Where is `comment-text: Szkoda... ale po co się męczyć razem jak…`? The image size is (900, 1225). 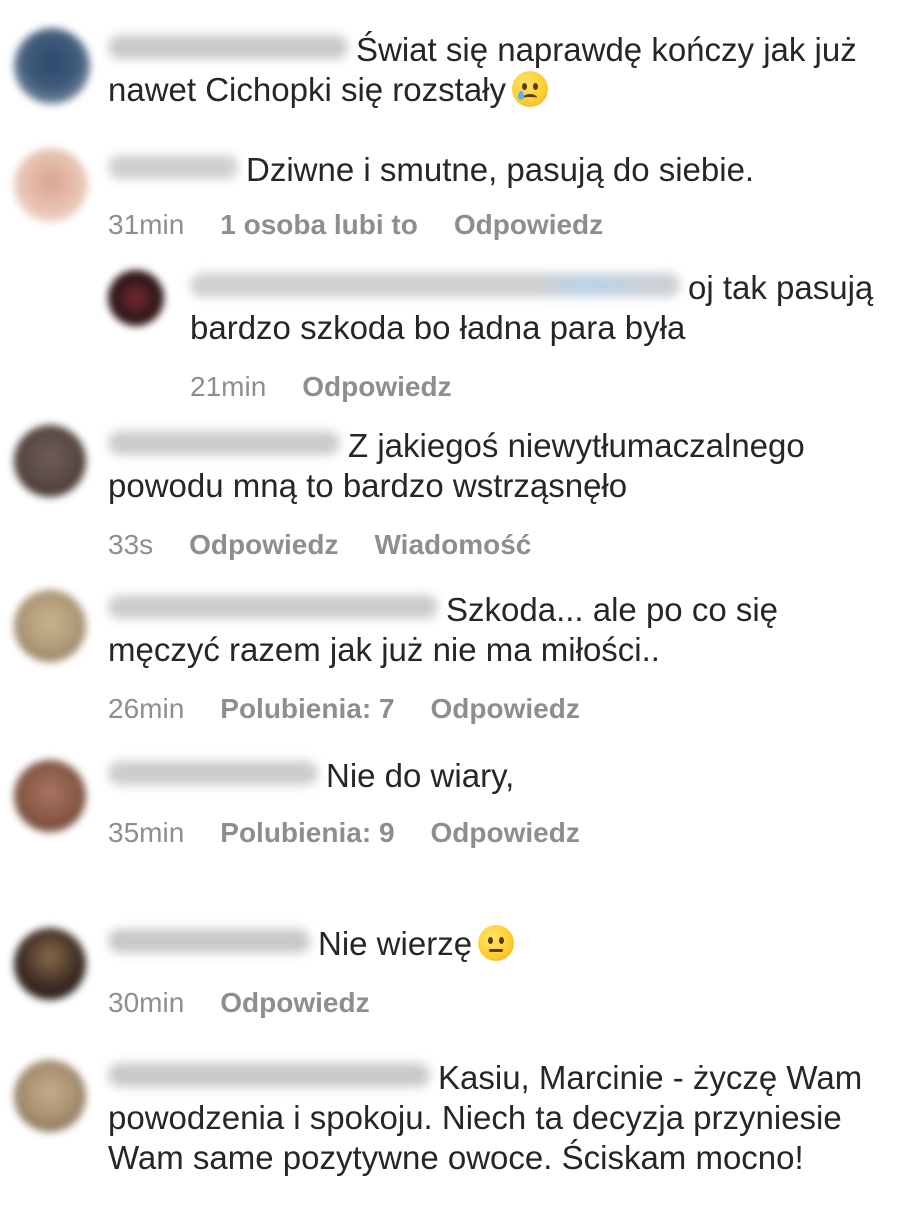 comment-text: Szkoda... ale po co się męczyć razem jak… is located at coordinates (443, 629).